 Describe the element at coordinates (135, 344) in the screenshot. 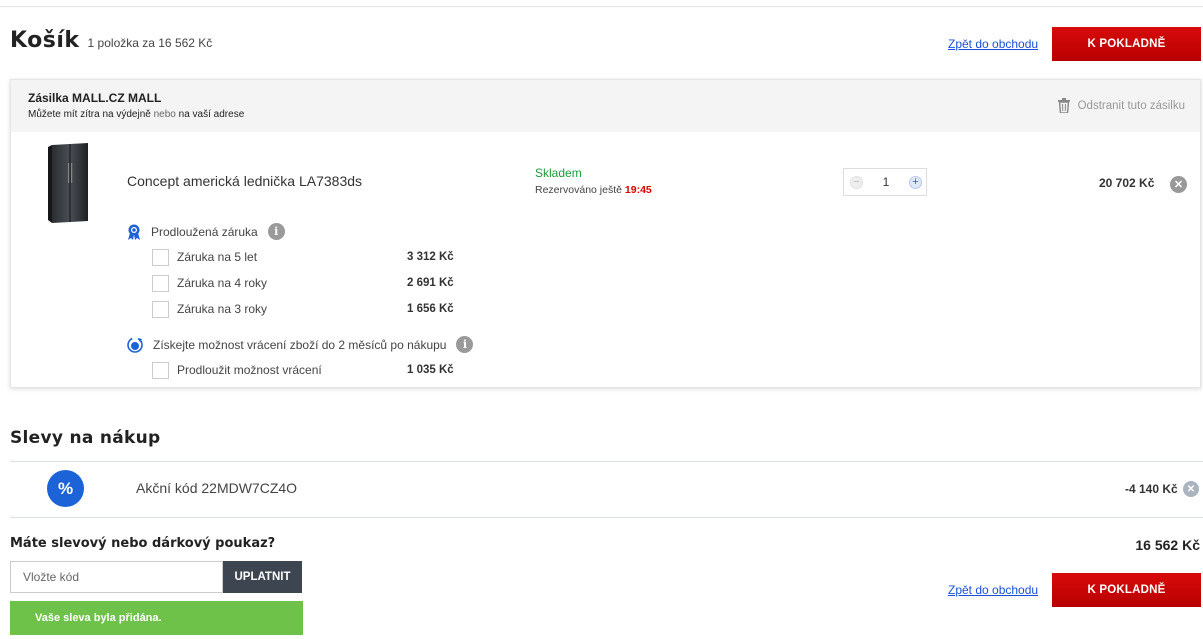

I see `return-arrow-icon` at that location.